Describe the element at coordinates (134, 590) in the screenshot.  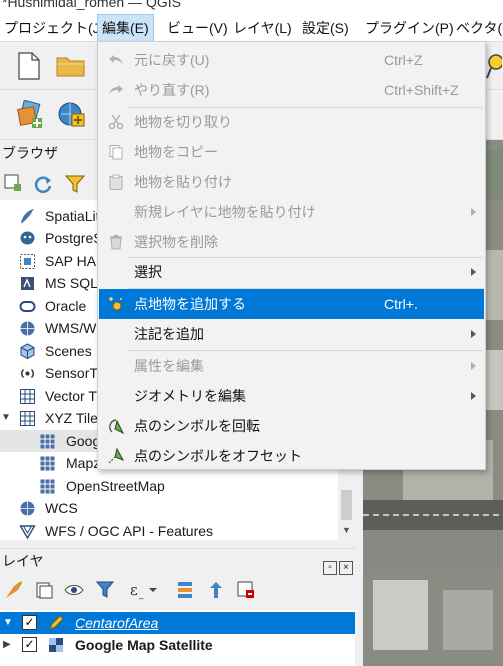
I see `svg-text: ε` at that location.